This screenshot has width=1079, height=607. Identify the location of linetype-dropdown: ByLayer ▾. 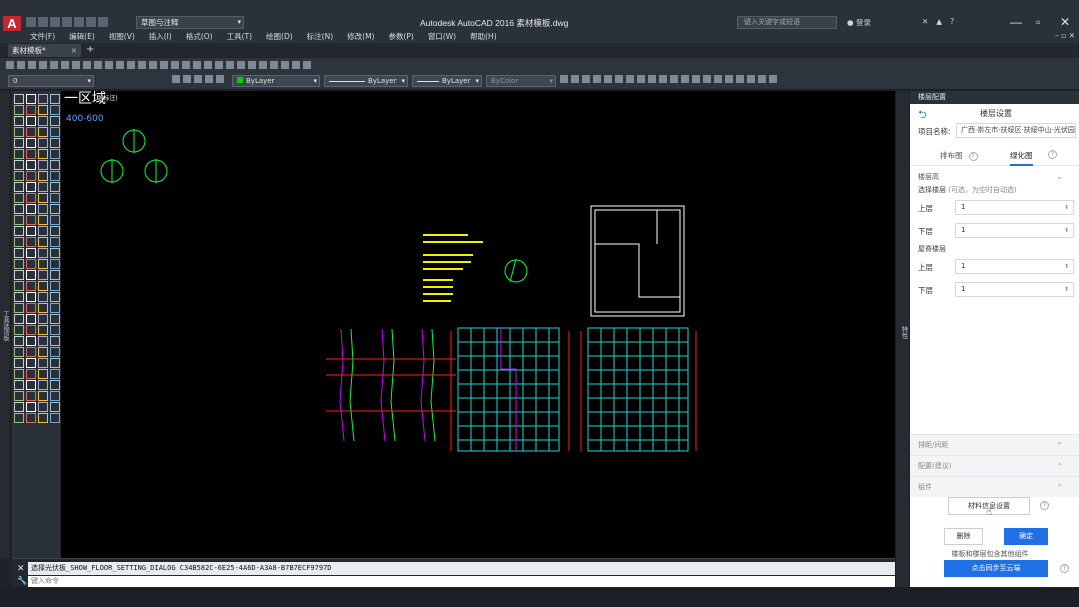
(366, 81).